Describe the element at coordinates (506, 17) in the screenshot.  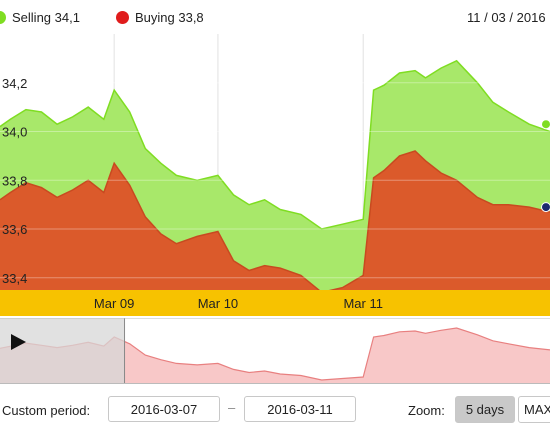
I see `current-date: 11 / 03 / 2016` at that location.